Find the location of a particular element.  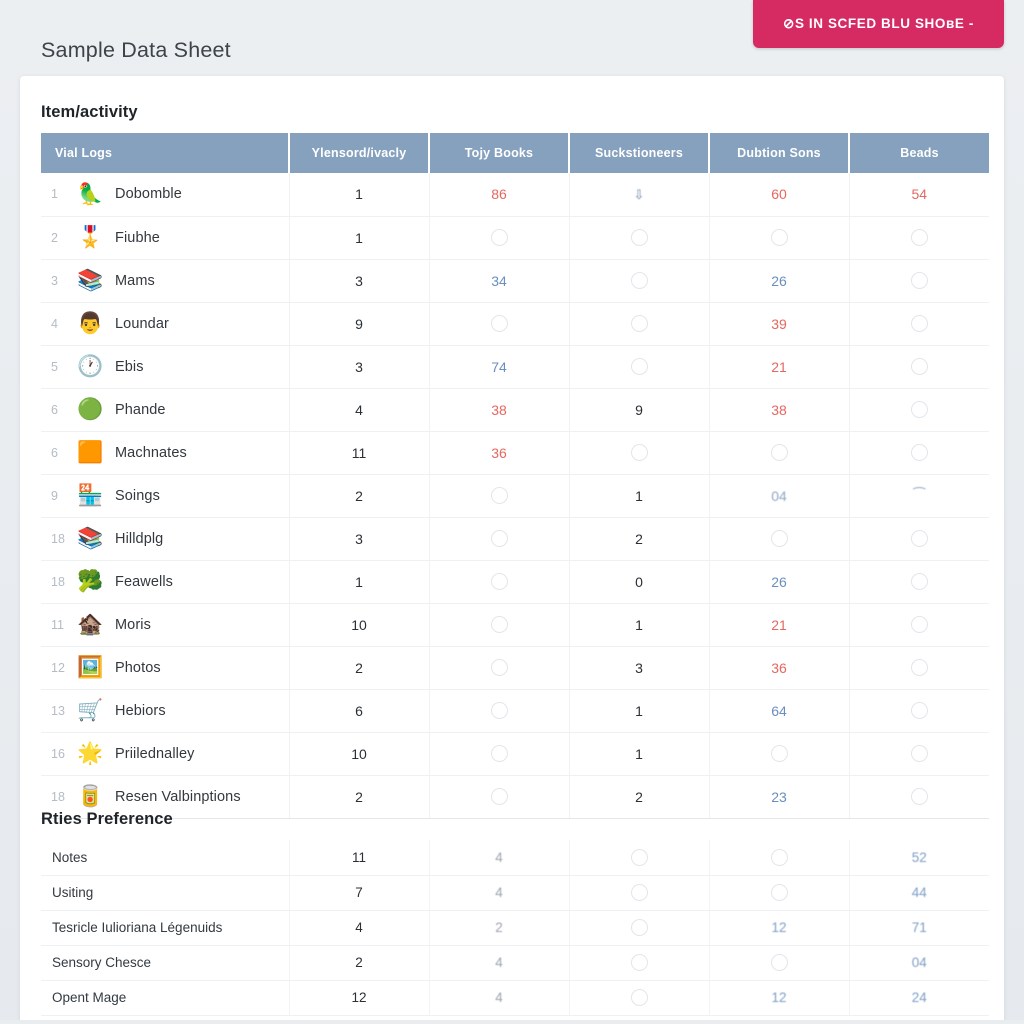

pref-cell-c5: 24 is located at coordinates (919, 998).